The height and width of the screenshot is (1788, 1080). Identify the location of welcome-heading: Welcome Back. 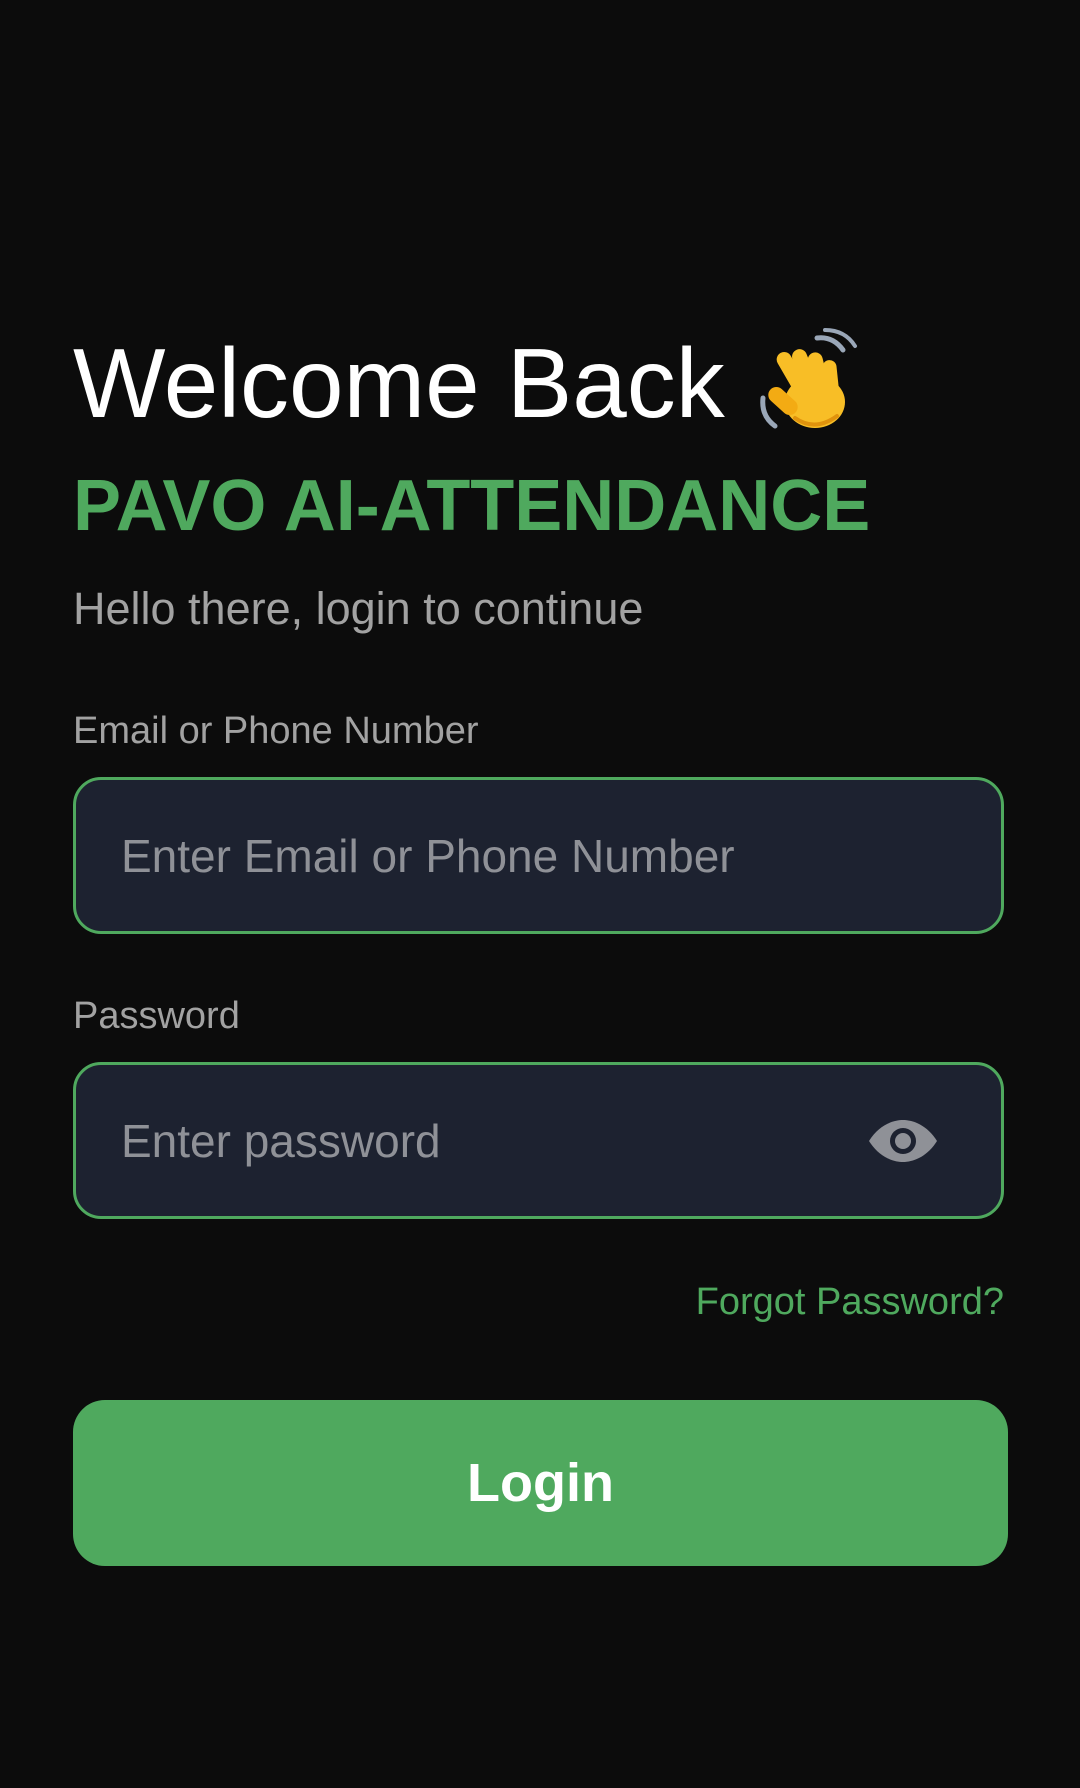
(469, 383).